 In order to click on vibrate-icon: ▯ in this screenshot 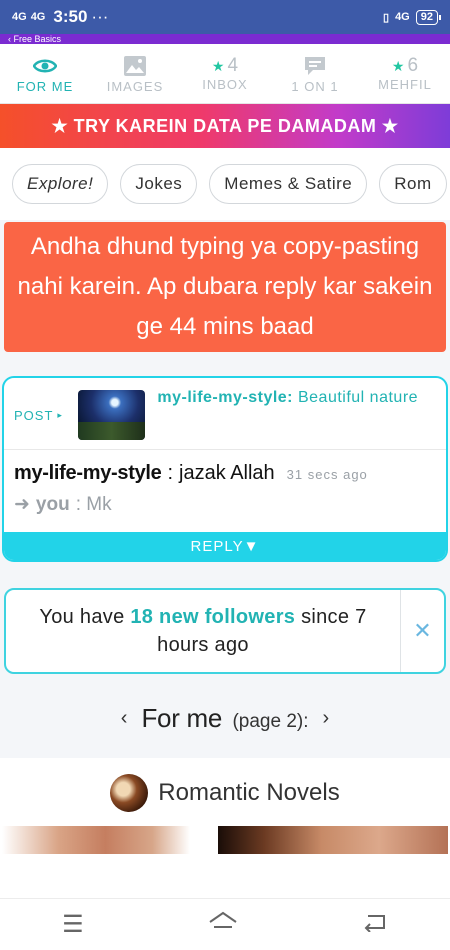, I will do `click(386, 17)`.